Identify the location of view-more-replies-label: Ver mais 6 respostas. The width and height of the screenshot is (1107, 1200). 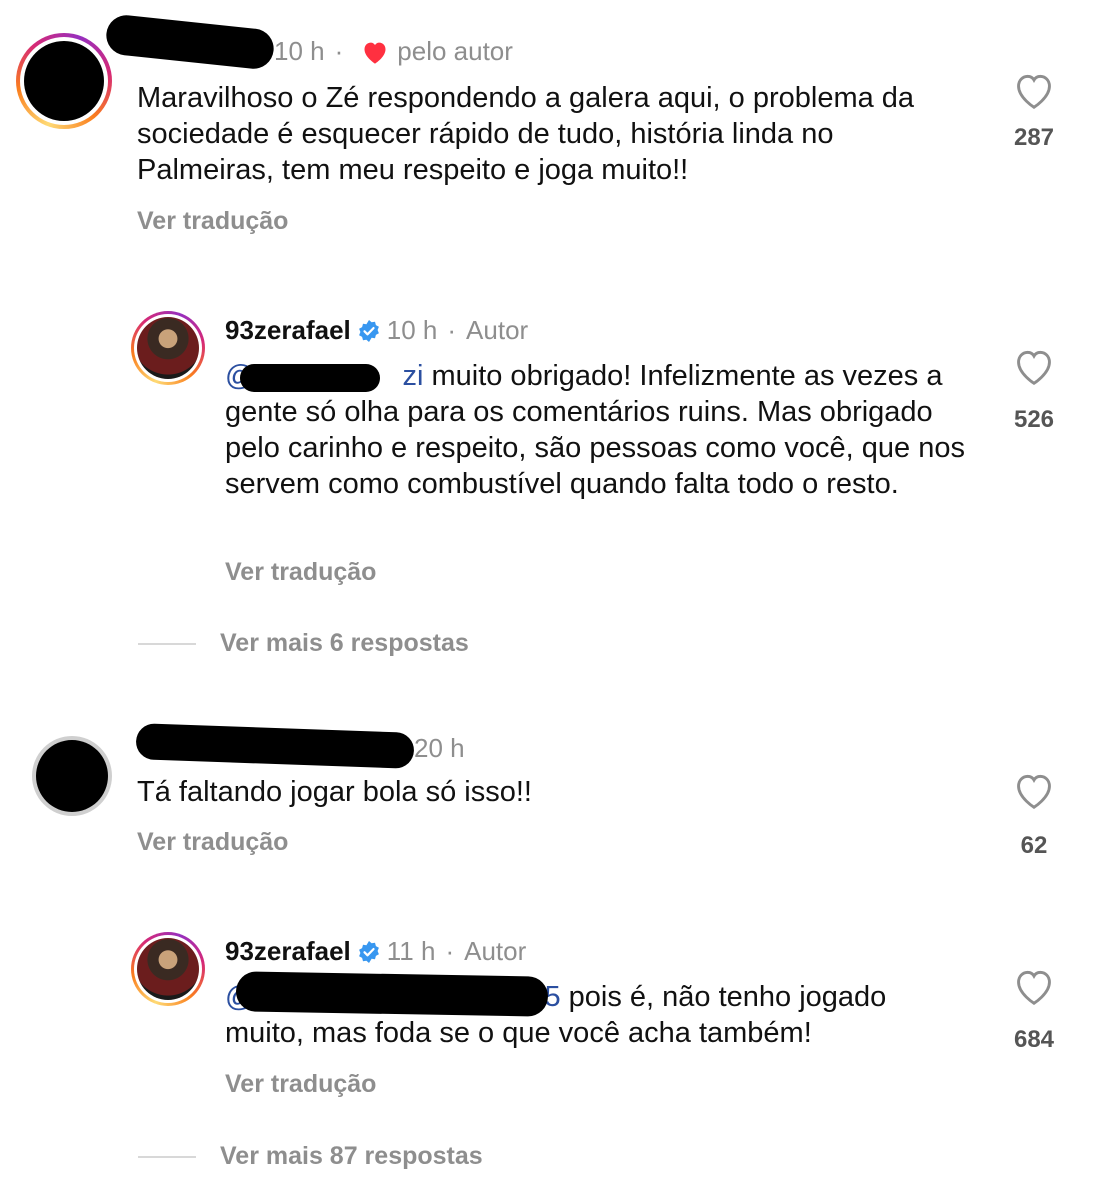
(344, 643).